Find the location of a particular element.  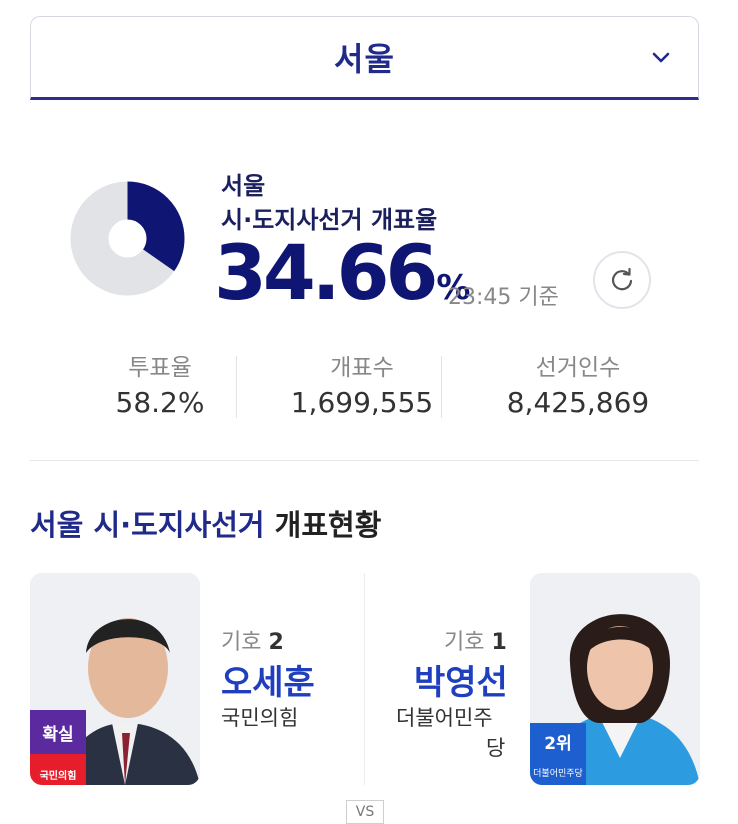

section-divider is located at coordinates (364, 460).